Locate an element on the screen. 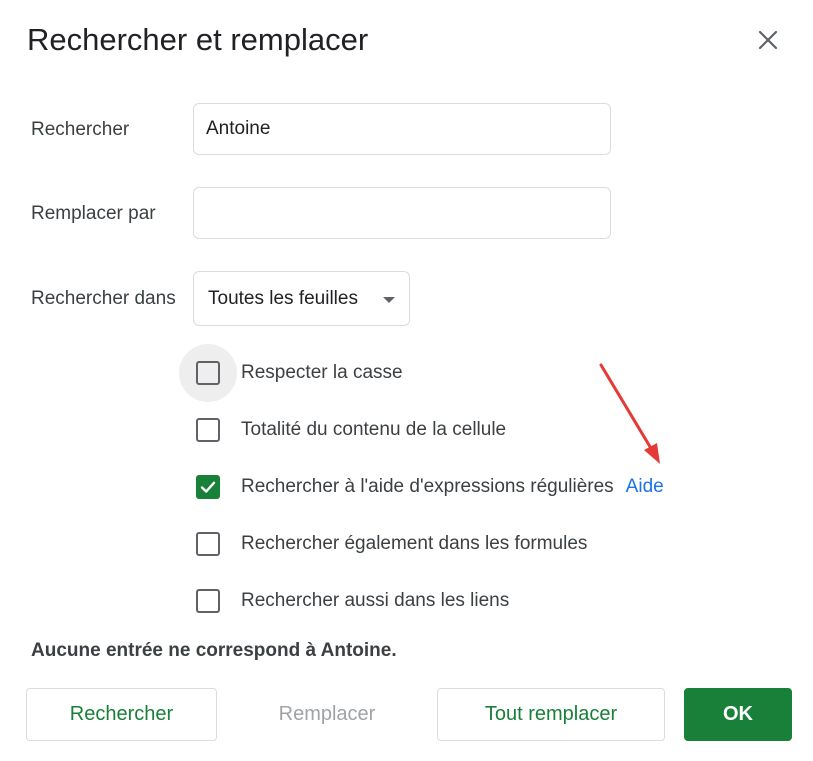 This screenshot has height=761, width=813. option-label: Rechercher également dans les formules is located at coordinates (414, 543).